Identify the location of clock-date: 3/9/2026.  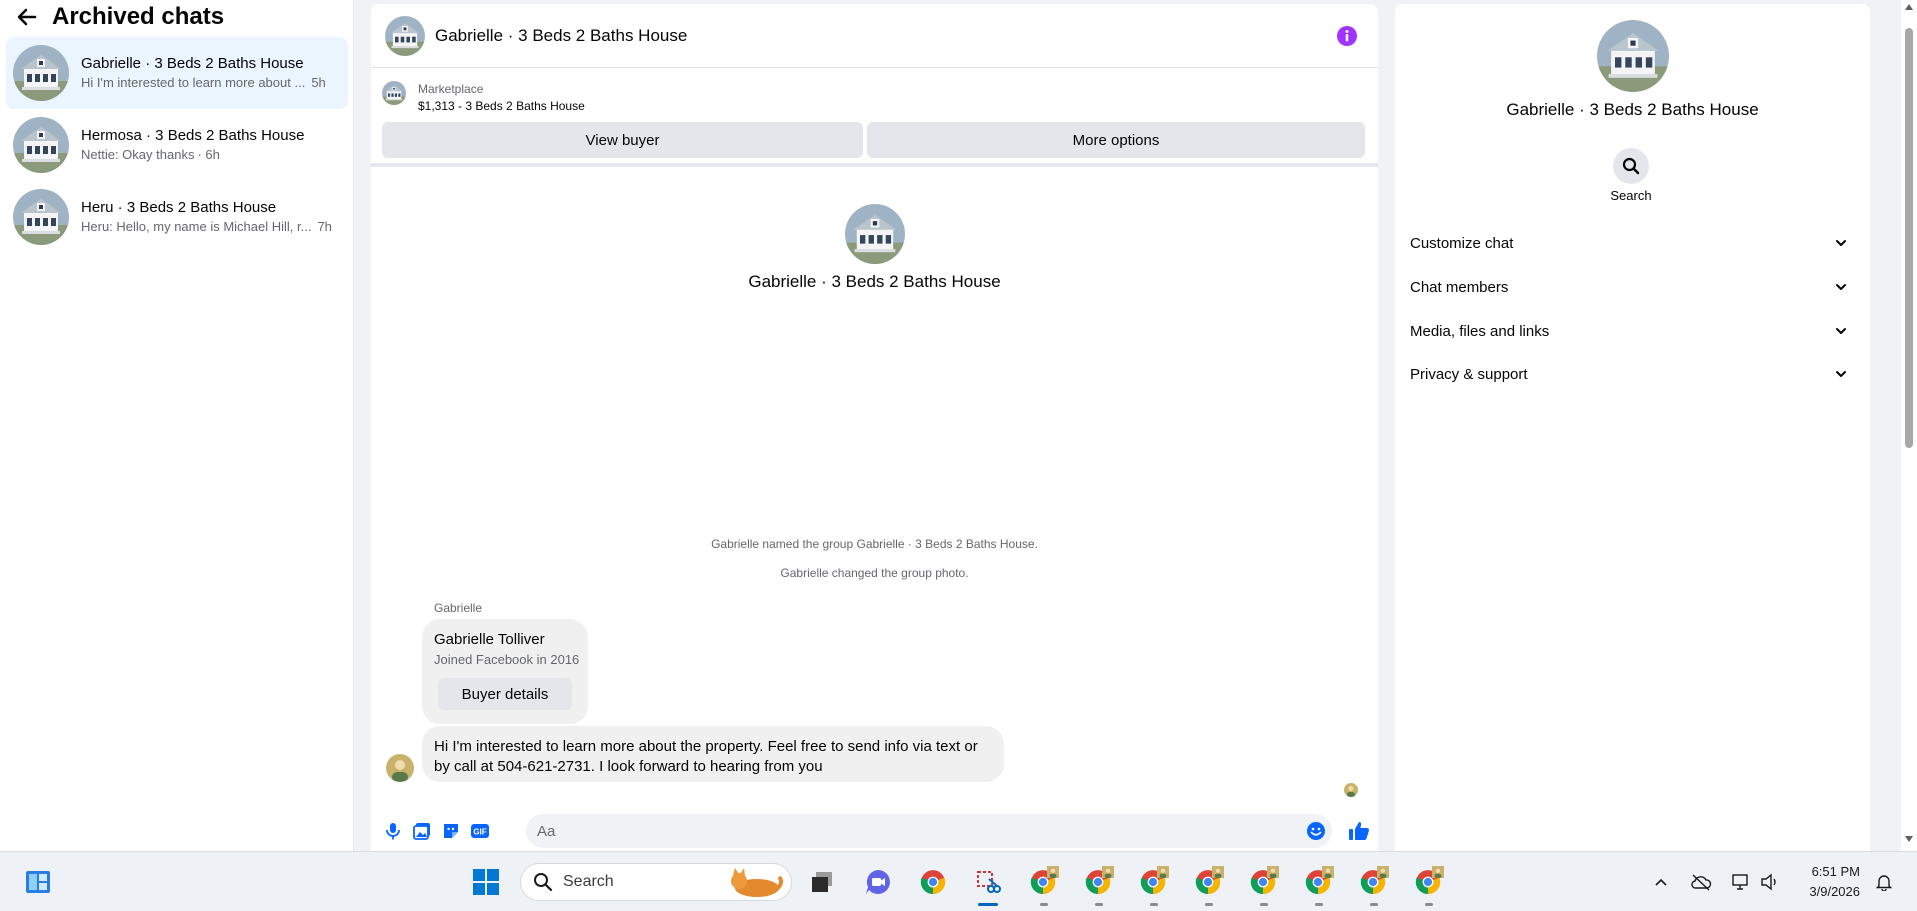
(1834, 891).